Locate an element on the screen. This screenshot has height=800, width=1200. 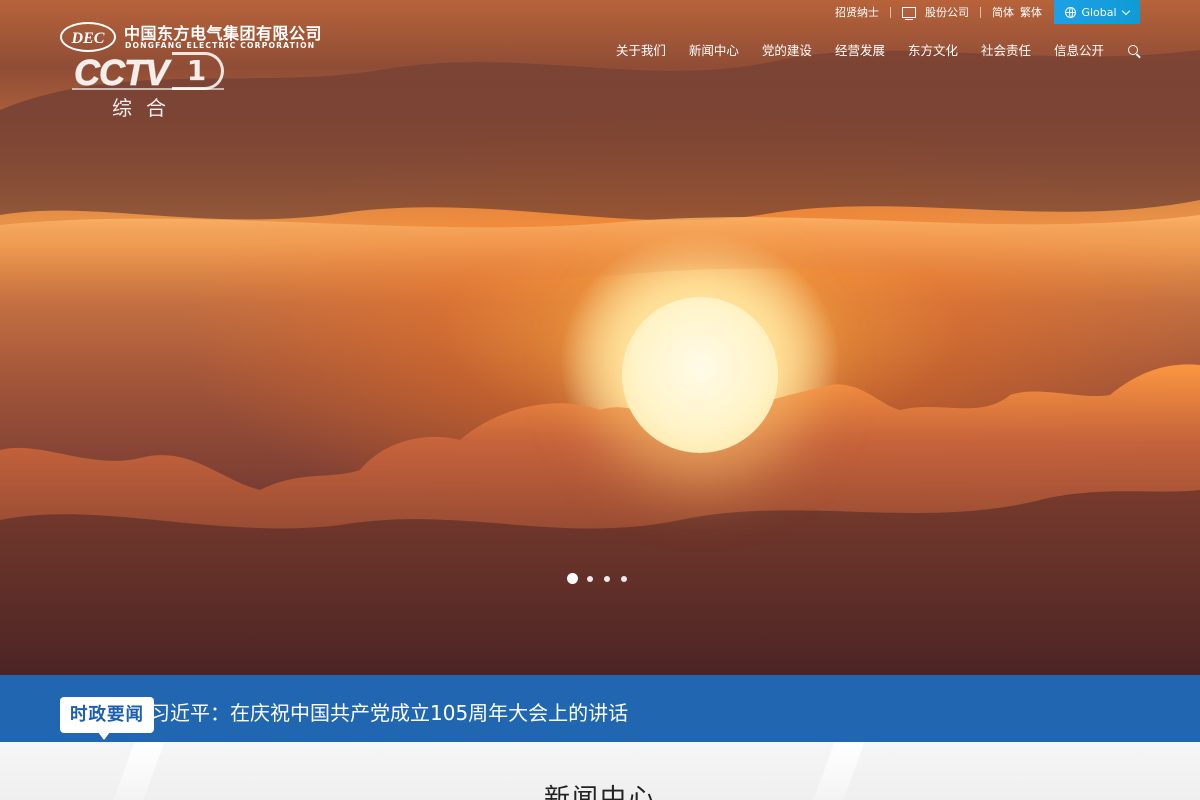
sun is located at coordinates (700, 375).